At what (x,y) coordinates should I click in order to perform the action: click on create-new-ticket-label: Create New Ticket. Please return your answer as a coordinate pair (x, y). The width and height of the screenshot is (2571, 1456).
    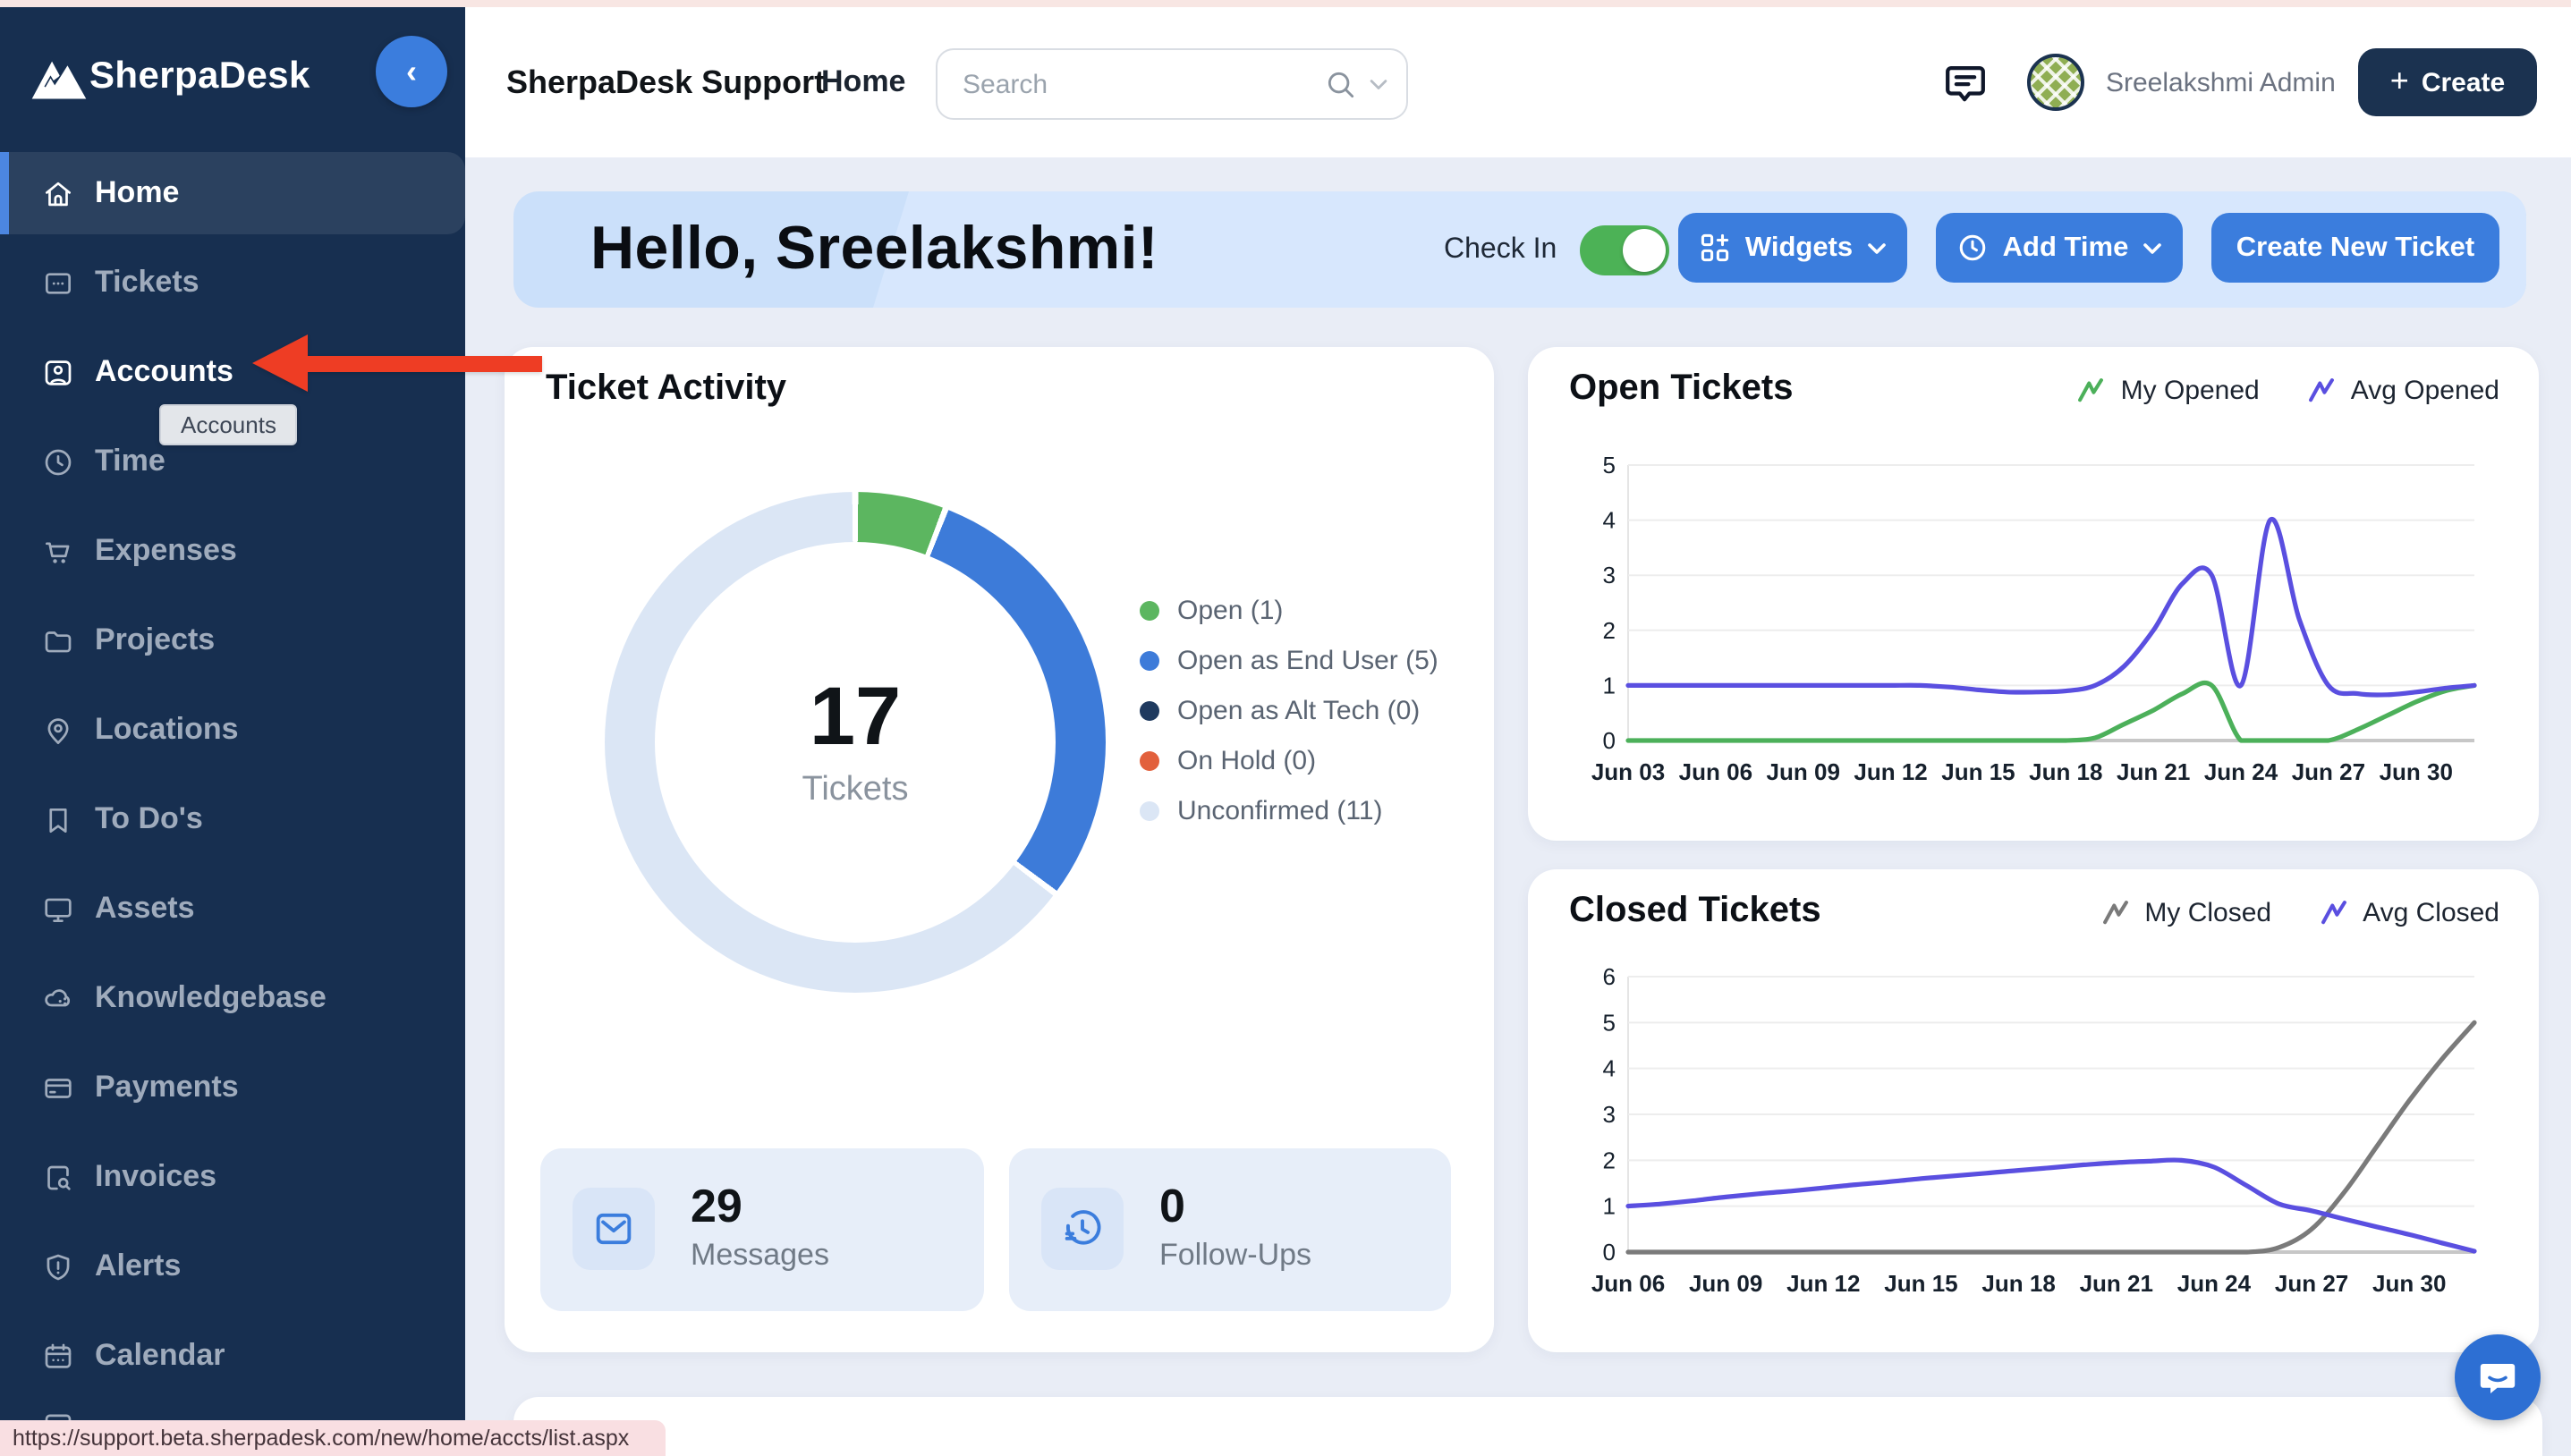
    Looking at the image, I should click on (2355, 247).